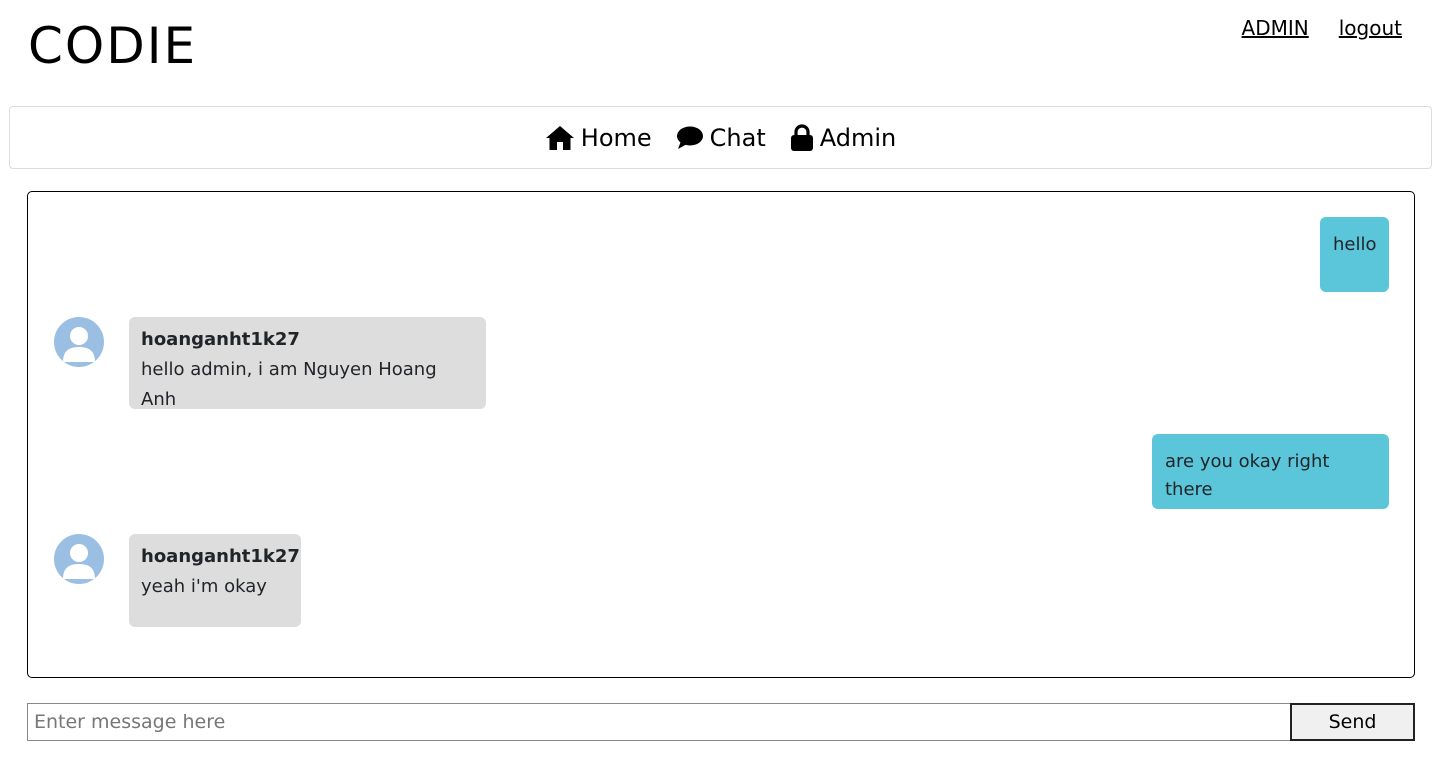 Image resolution: width=1436 pixels, height=758 pixels. I want to click on nav-item-label: Home, so click(616, 137).